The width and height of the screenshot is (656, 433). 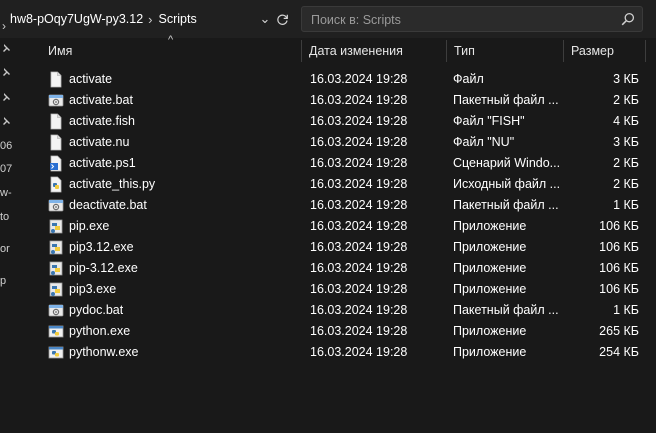 What do you see at coordinates (5, 249) in the screenshot?
I see `nav-item: or` at bounding box center [5, 249].